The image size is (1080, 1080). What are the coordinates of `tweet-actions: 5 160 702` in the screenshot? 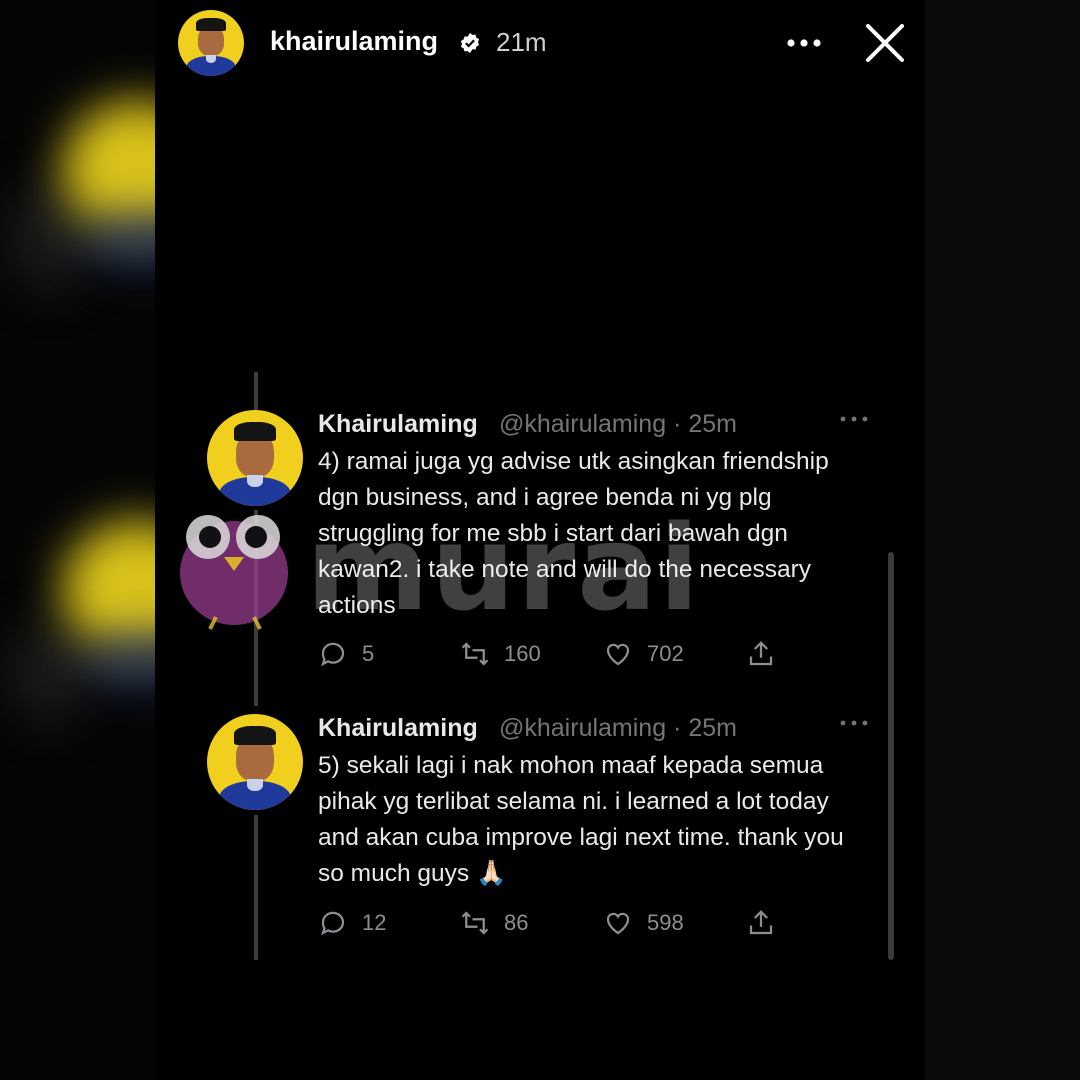 It's located at (548, 654).